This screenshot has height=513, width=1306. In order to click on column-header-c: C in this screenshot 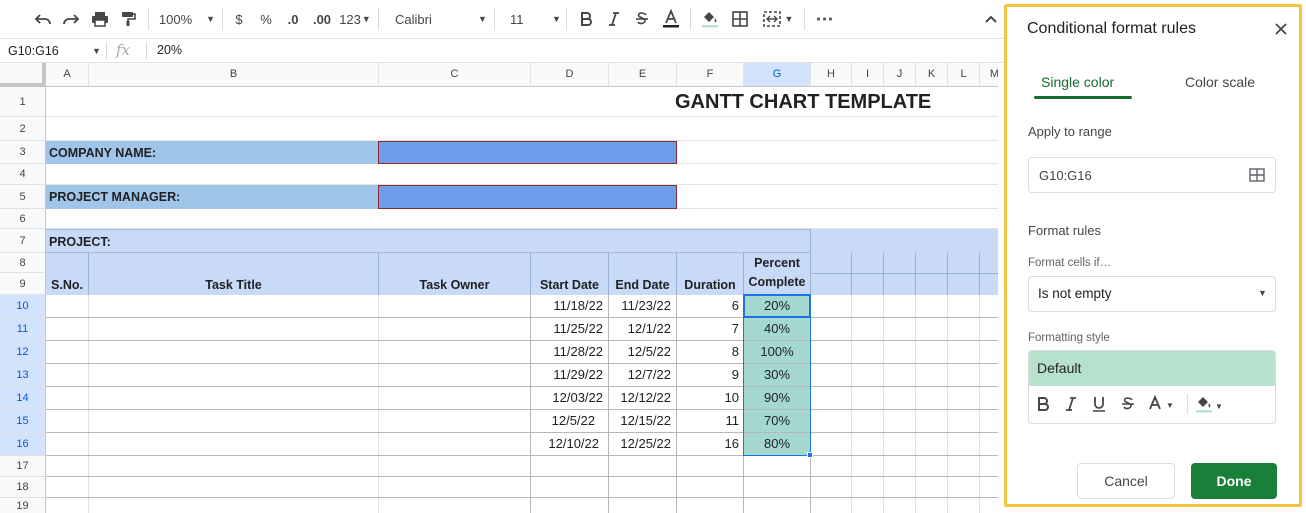, I will do `click(455, 75)`.